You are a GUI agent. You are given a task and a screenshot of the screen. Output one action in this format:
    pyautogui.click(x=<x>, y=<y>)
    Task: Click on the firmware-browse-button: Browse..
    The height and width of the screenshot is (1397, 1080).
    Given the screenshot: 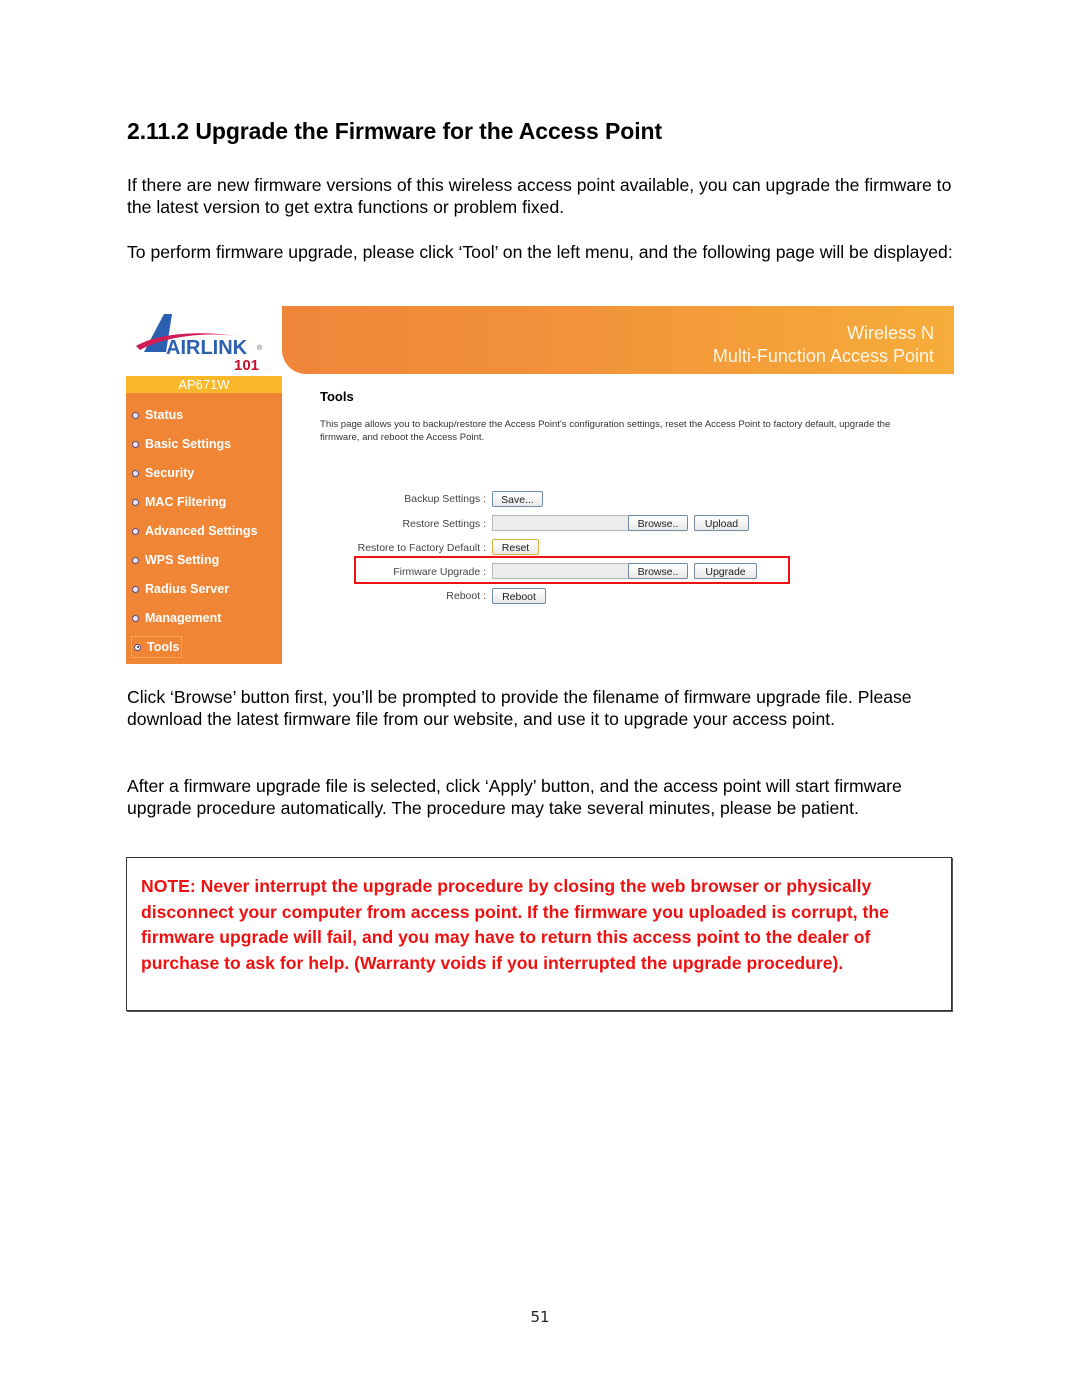 What is the action you would take?
    pyautogui.click(x=658, y=571)
    